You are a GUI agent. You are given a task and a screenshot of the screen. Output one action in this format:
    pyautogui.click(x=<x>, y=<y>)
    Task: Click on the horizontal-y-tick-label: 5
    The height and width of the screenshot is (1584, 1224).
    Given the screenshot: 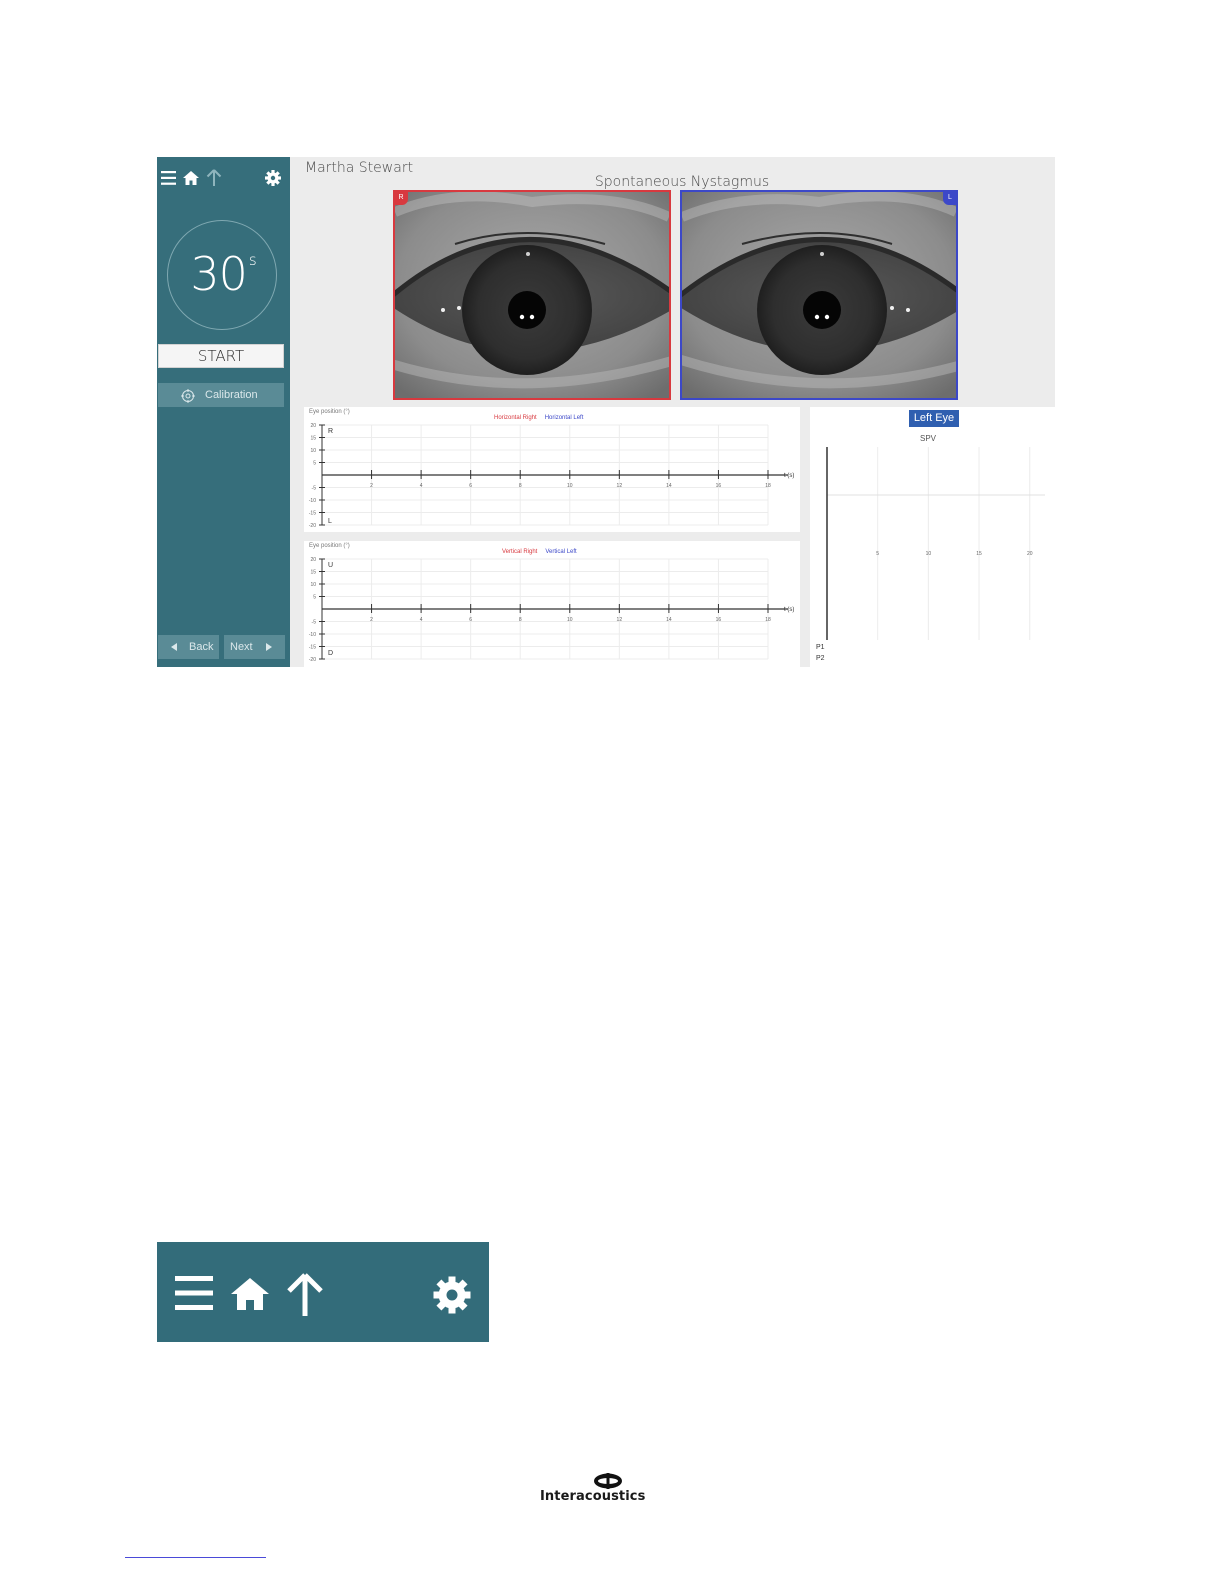 What is the action you would take?
    pyautogui.click(x=314, y=464)
    